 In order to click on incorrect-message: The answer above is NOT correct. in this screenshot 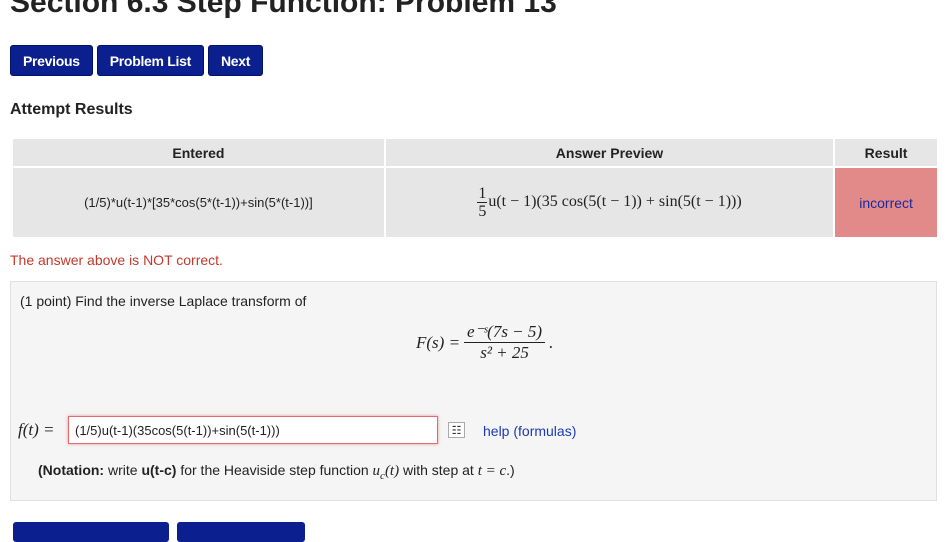, I will do `click(116, 260)`.